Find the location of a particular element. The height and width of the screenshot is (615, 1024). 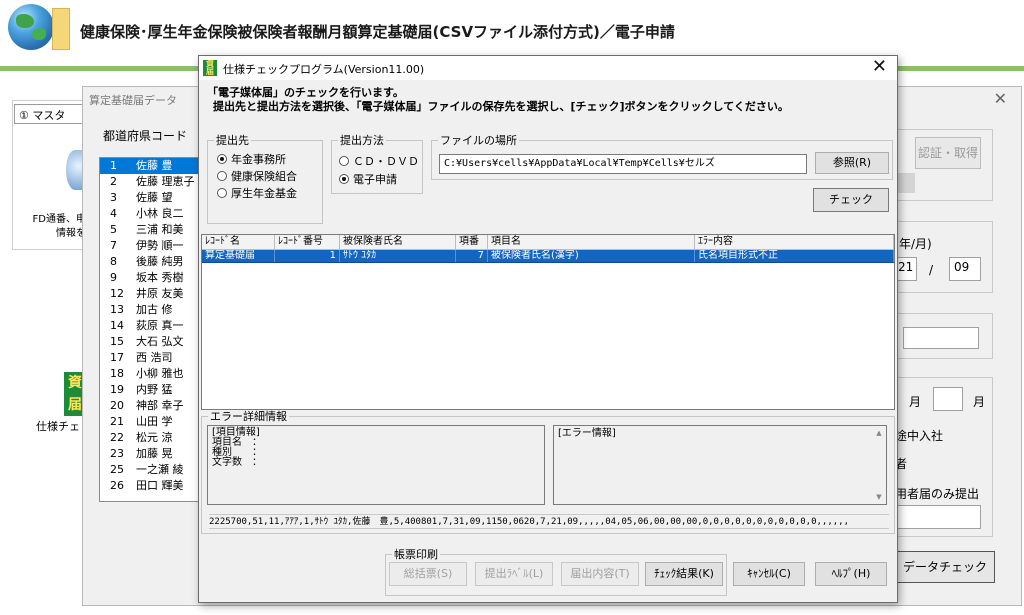

list-item-name: 松元 涼 is located at coordinates (154, 437).